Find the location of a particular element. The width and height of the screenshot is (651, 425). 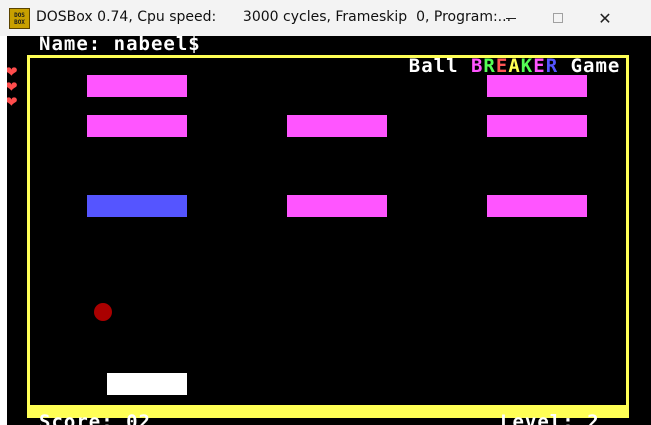

app-icon-text-bottom: BOX is located at coordinates (19, 22).